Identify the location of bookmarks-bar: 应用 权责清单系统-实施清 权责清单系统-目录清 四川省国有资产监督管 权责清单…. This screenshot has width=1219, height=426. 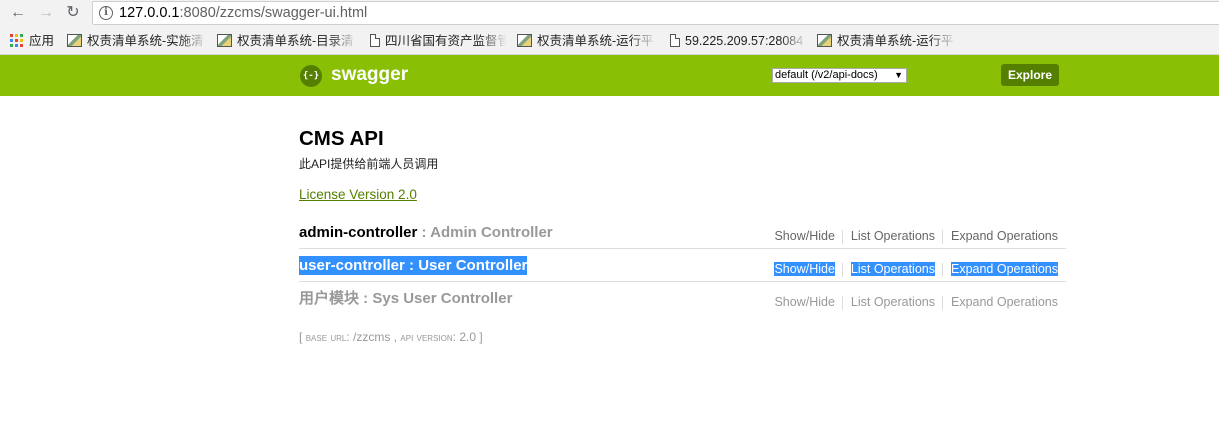
(609, 41).